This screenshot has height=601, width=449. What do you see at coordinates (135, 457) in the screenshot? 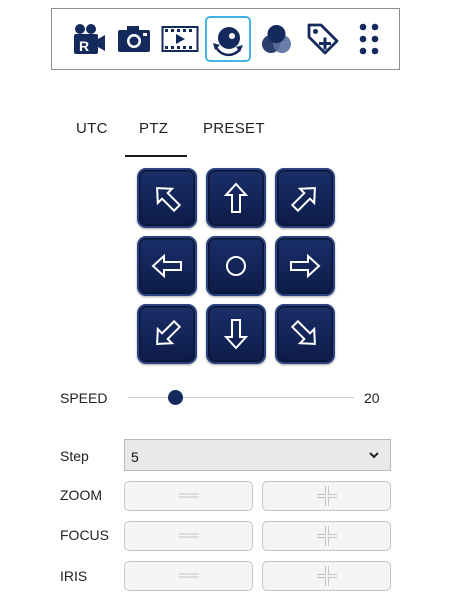
I see `step-selected-value: 5` at bounding box center [135, 457].